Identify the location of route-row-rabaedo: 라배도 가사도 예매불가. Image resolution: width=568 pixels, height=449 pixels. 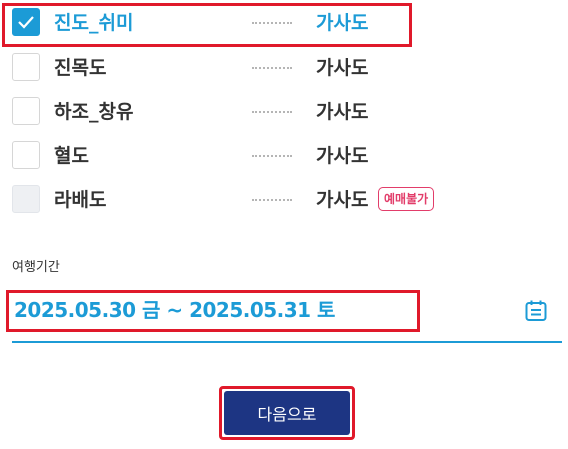
(284, 201).